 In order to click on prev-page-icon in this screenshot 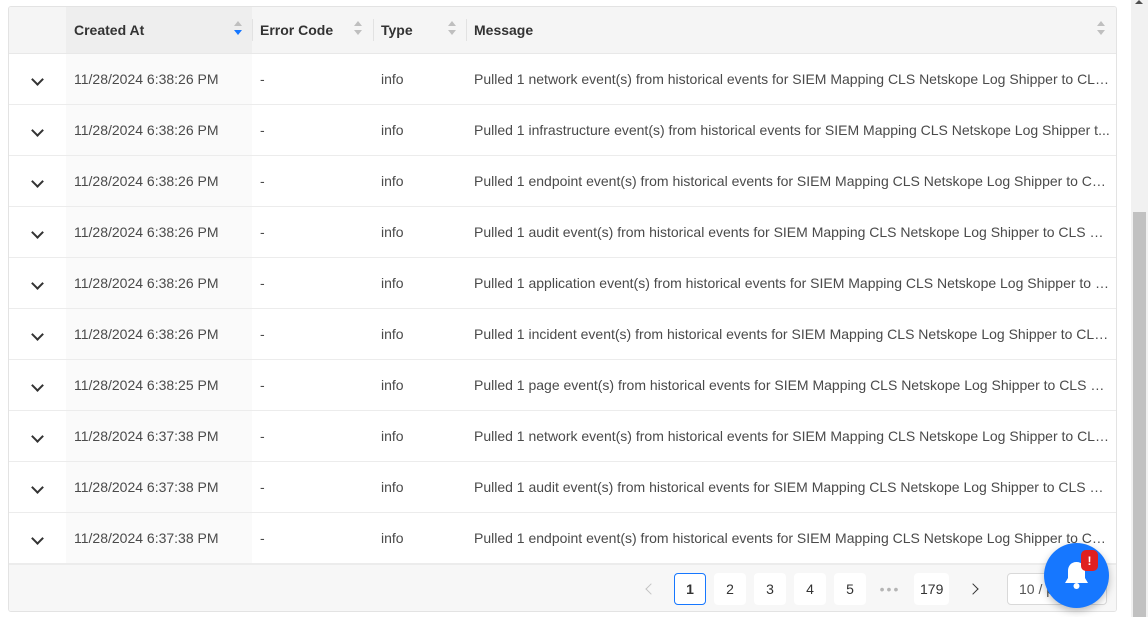, I will do `click(651, 589)`.